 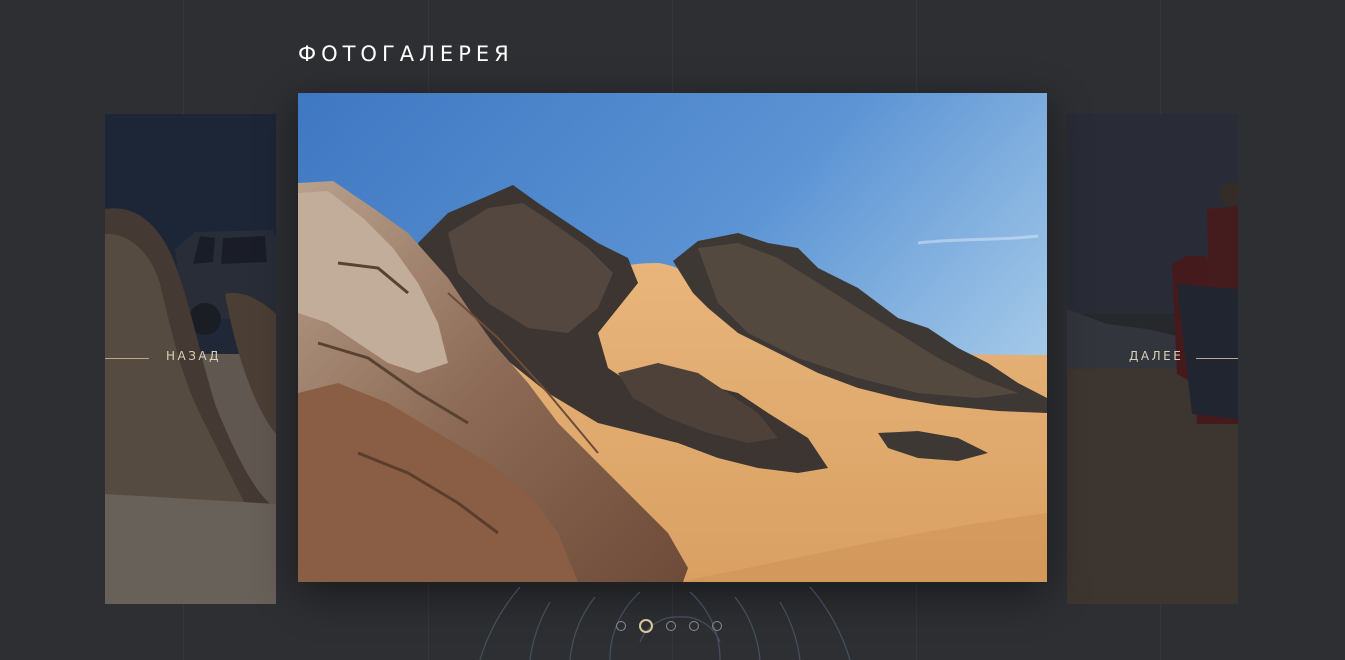 What do you see at coordinates (1217, 358) in the screenshot?
I see `next-line` at bounding box center [1217, 358].